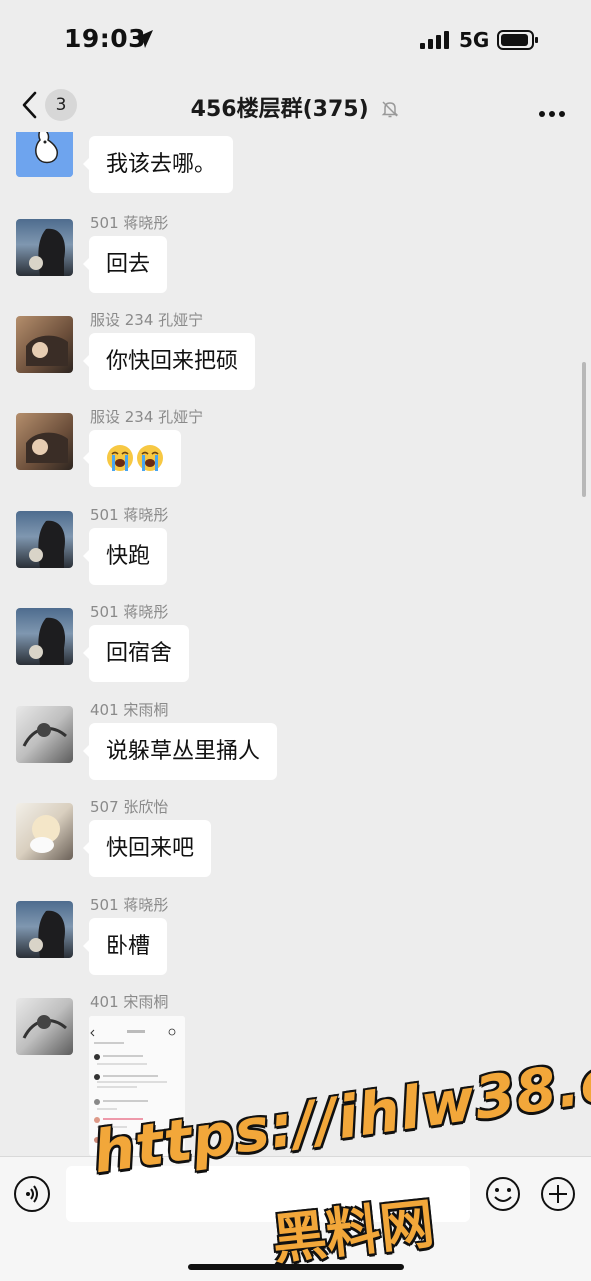 Image resolution: width=591 pixels, height=1281 pixels. I want to click on chat-title: 456楼层群(375), so click(295, 107).